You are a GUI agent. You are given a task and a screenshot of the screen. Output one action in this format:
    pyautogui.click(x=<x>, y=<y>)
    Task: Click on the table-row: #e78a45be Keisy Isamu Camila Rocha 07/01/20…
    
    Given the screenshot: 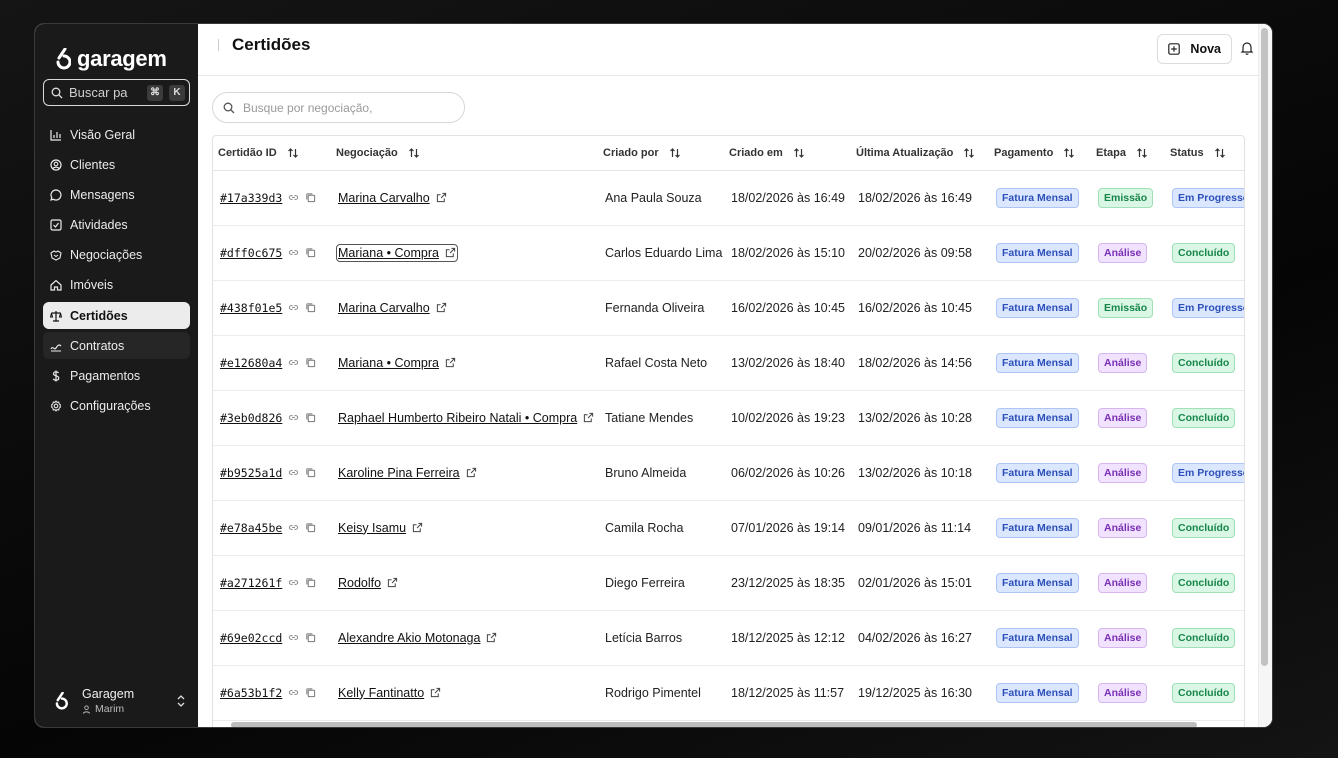 What is the action you would take?
    pyautogui.click(x=728, y=528)
    